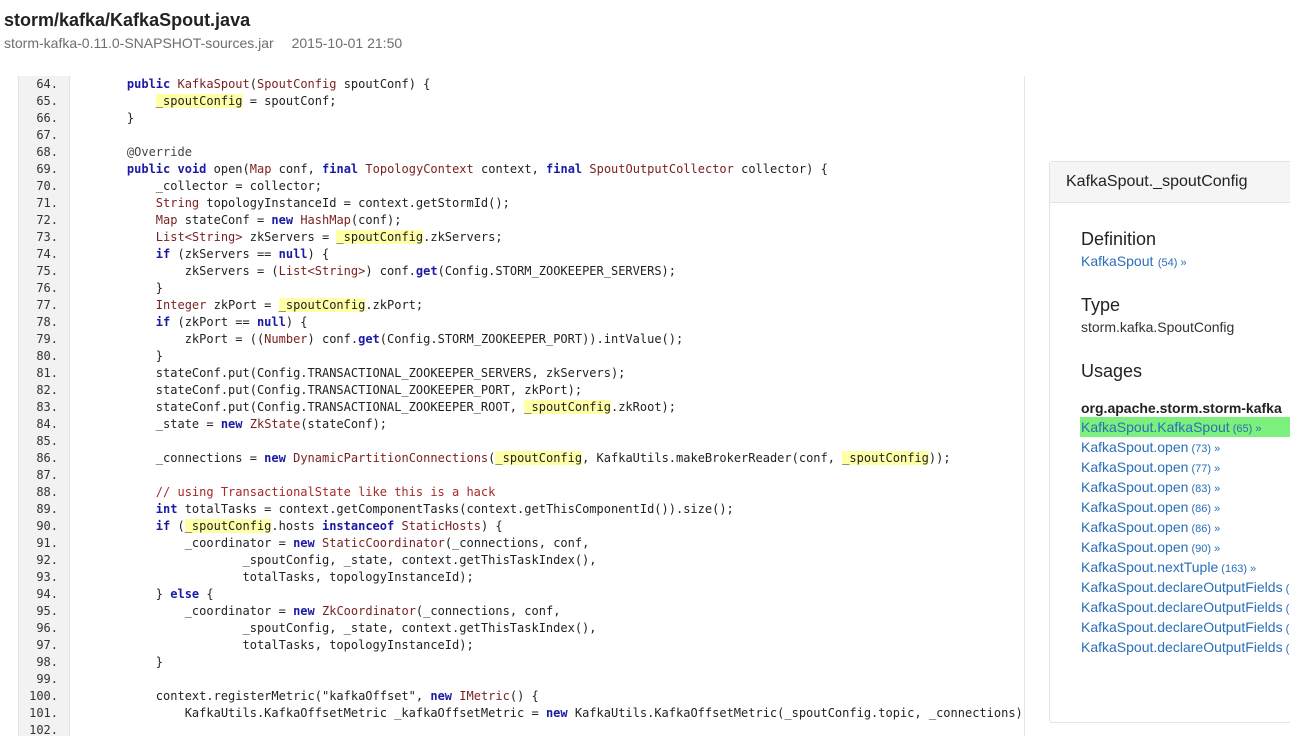 This screenshot has height=736, width=1290. Describe the element at coordinates (264, 696) in the screenshot. I see `code-token: context.registerMetric("kafkaOffset",` at that location.